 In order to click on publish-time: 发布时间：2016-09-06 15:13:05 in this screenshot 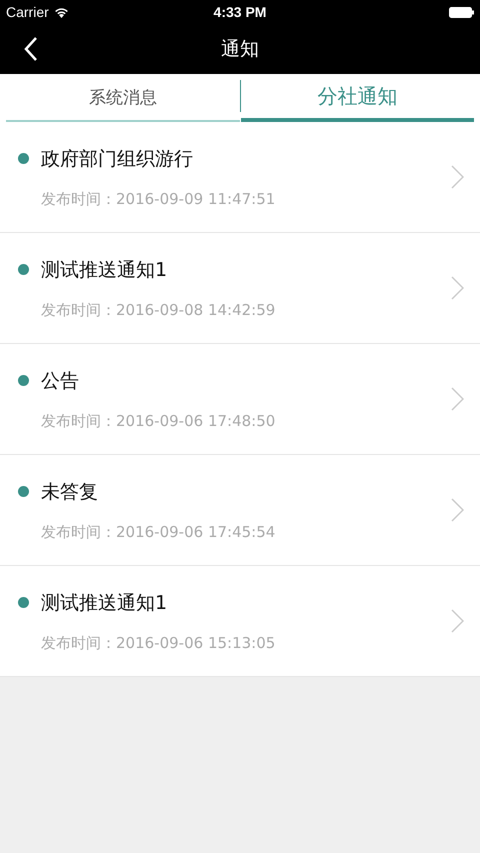, I will do `click(158, 643)`.